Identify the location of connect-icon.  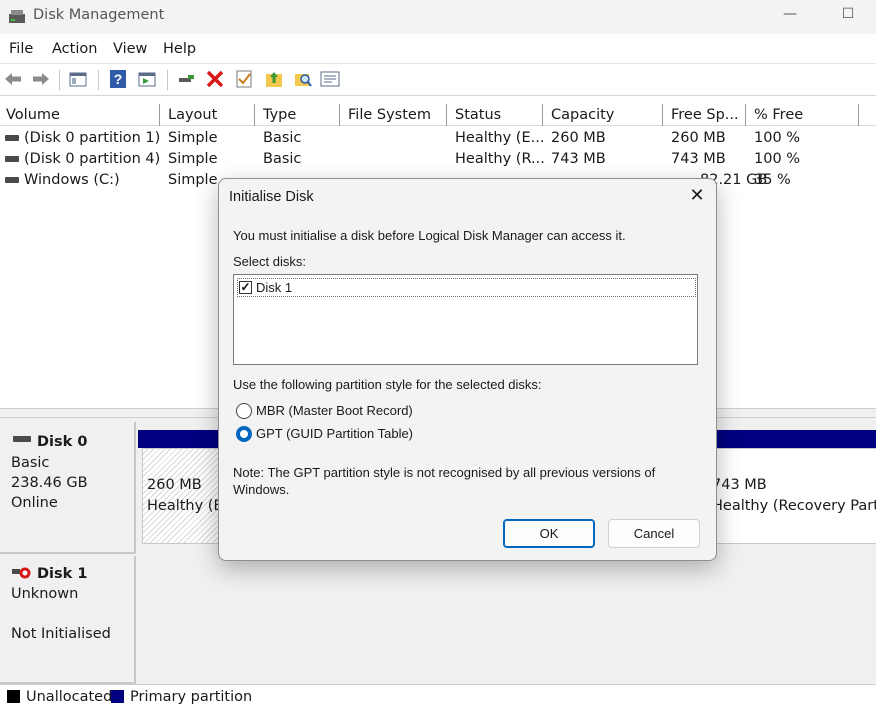
(186, 79).